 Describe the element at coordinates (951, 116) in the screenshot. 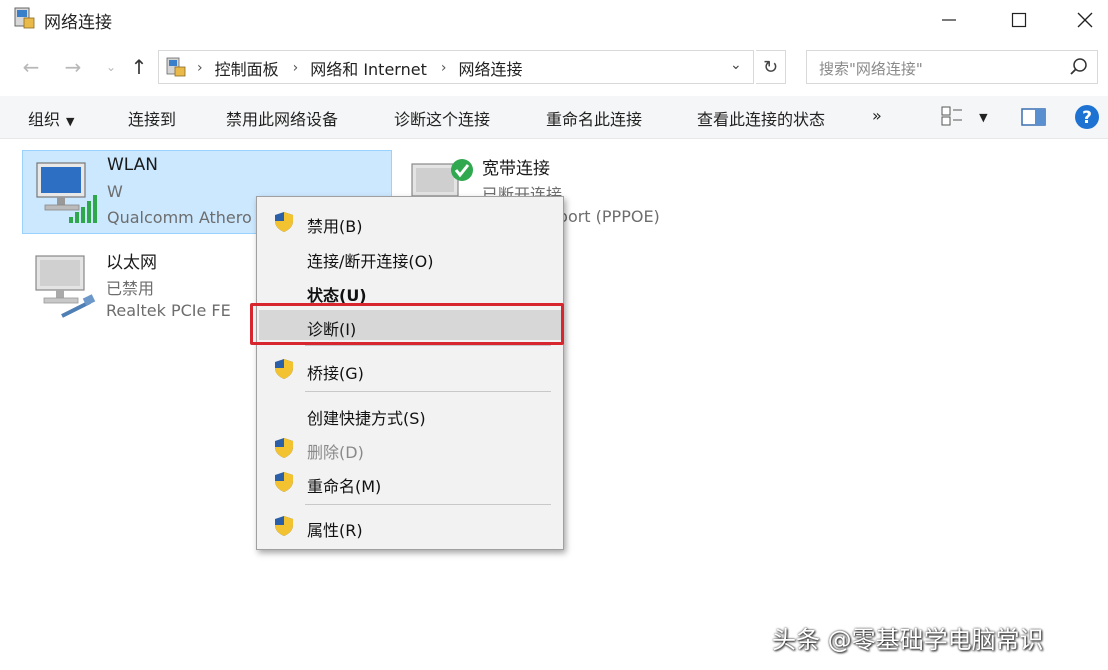

I see `view-options-icon` at that location.